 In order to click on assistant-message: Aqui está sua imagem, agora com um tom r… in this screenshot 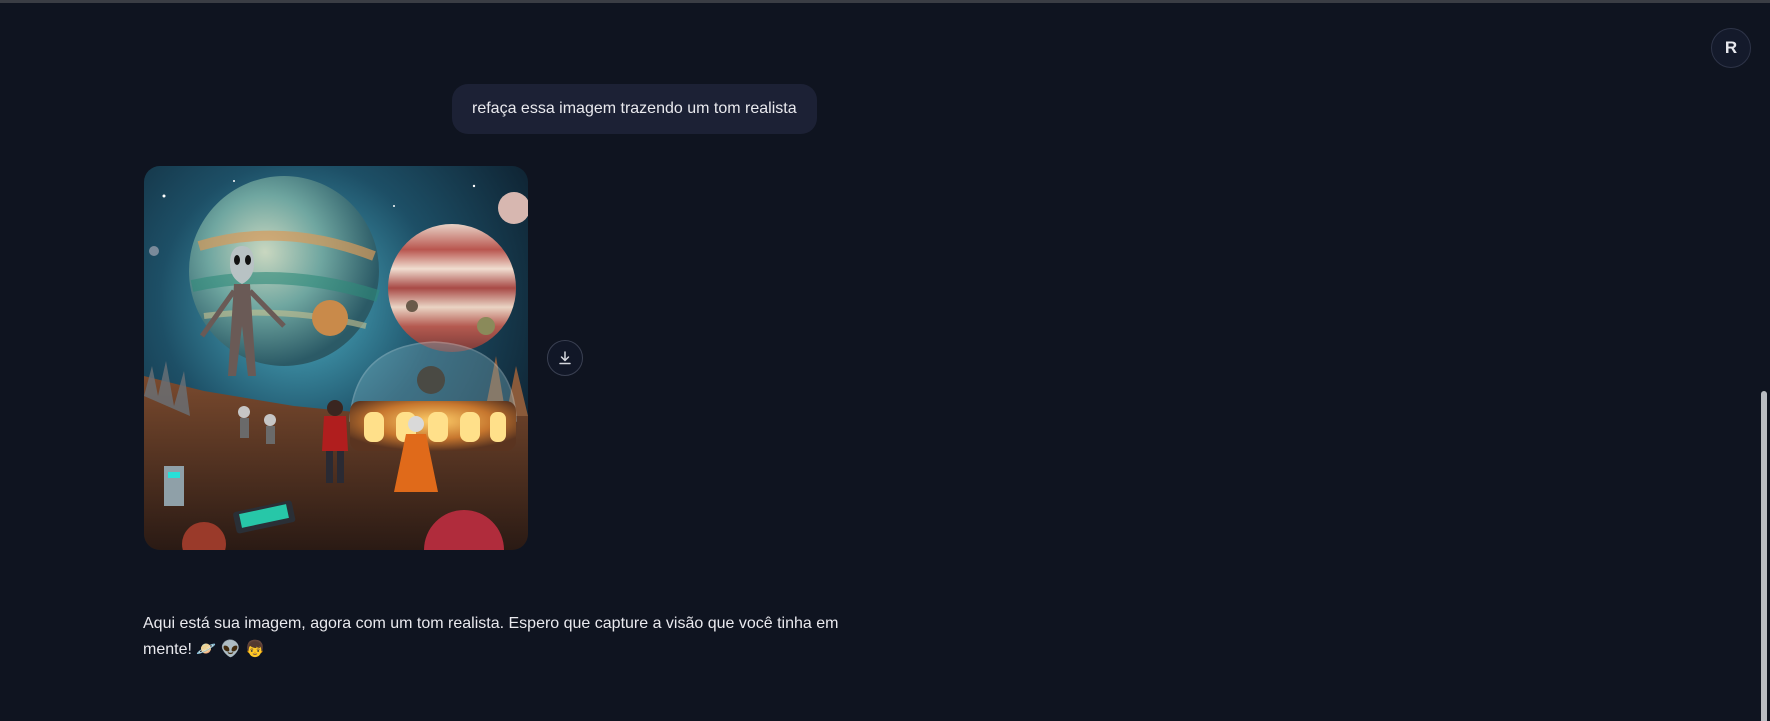, I will do `click(493, 637)`.